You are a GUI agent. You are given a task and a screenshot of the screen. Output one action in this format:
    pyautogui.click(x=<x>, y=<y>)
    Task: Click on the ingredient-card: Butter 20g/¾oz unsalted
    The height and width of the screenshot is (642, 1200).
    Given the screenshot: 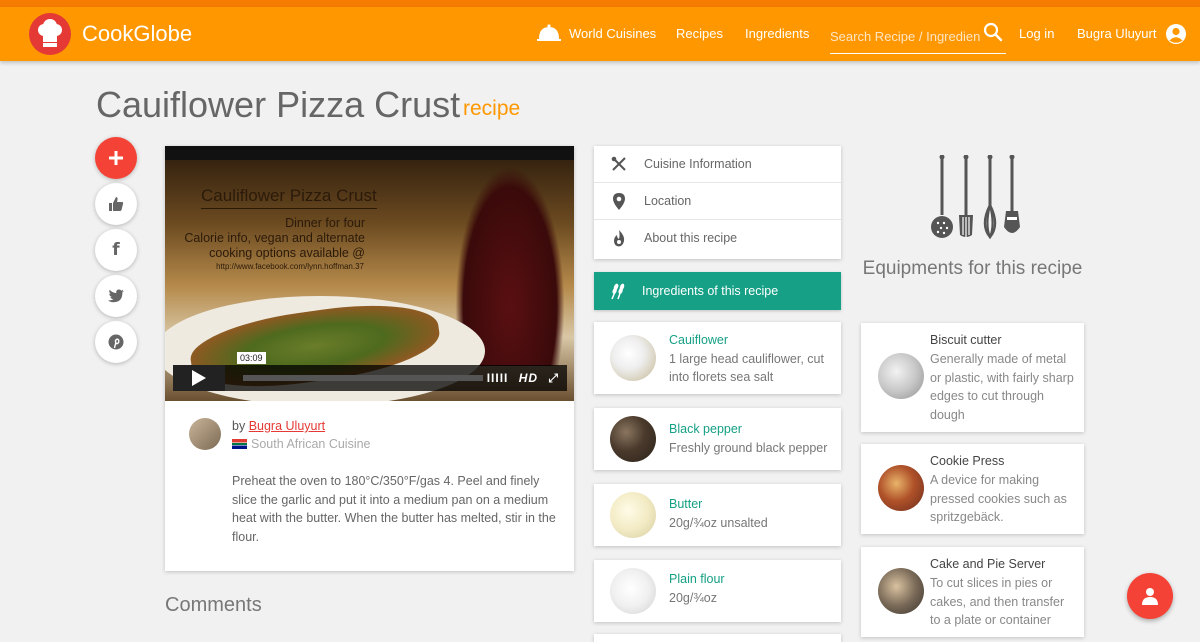 What is the action you would take?
    pyautogui.click(x=717, y=515)
    